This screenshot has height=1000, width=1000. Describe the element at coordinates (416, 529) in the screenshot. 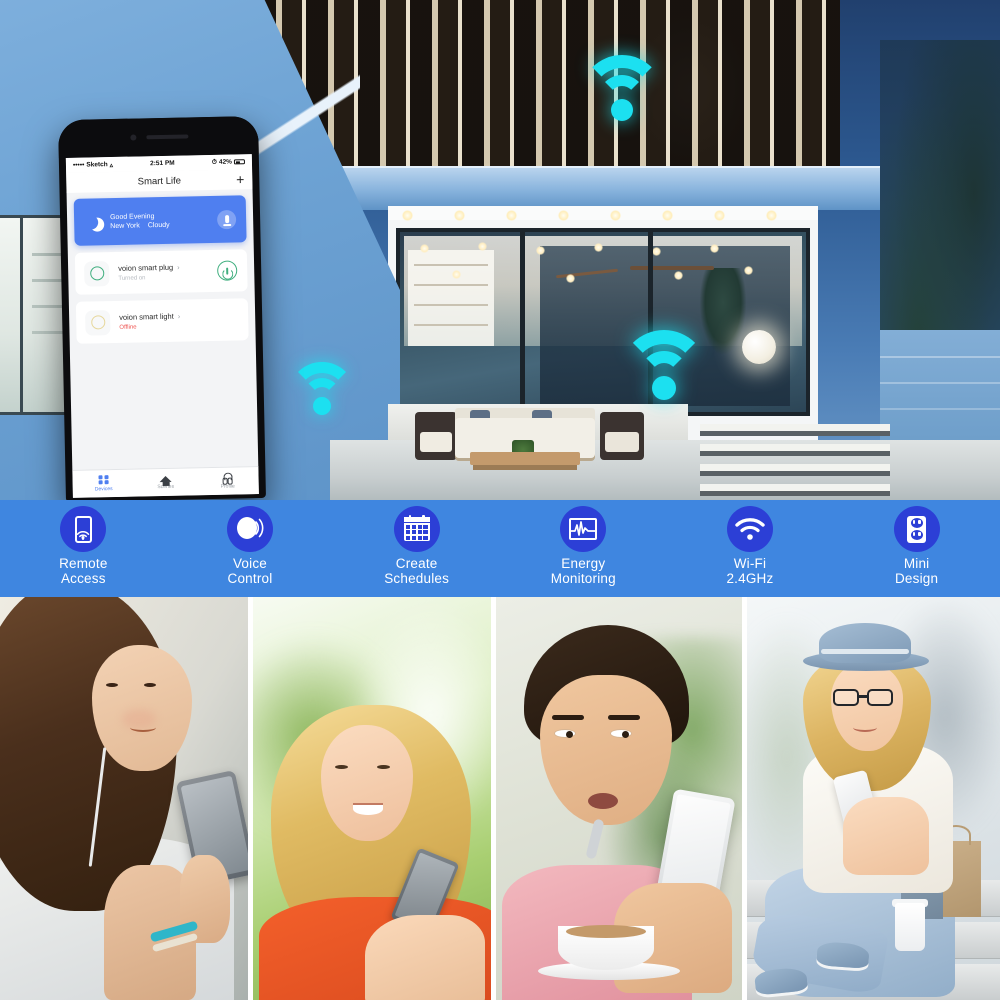

I see `calendar-icon` at that location.